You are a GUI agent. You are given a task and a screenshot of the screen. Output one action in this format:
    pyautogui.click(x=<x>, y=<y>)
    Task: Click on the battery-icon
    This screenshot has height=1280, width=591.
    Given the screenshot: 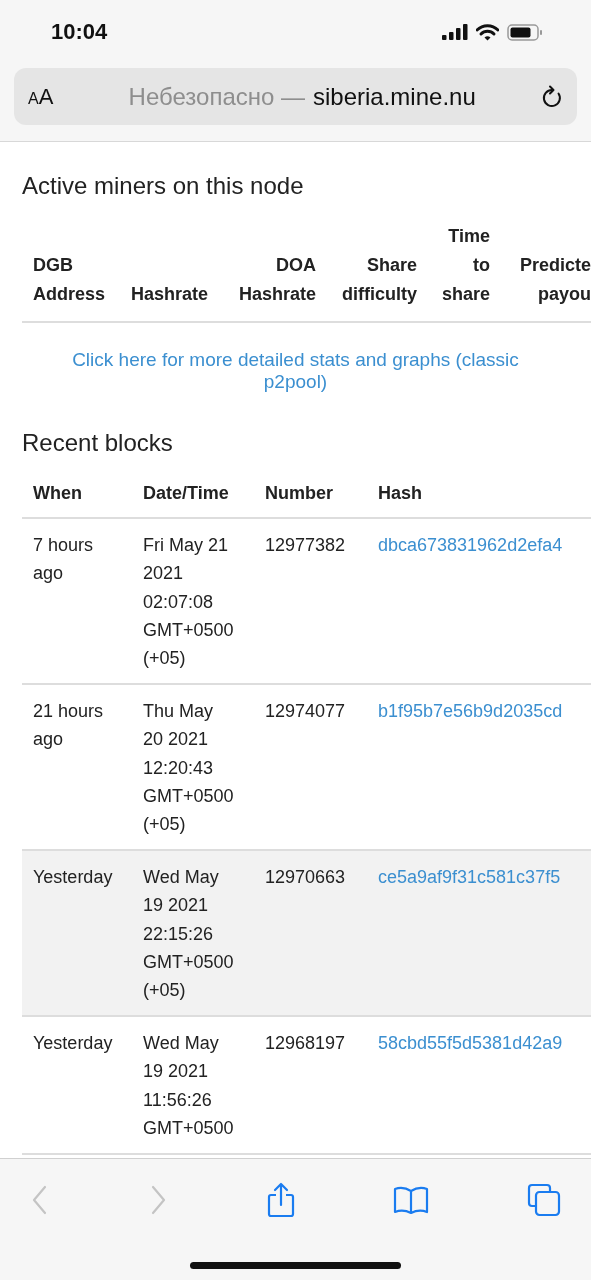 What is the action you would take?
    pyautogui.click(x=525, y=32)
    